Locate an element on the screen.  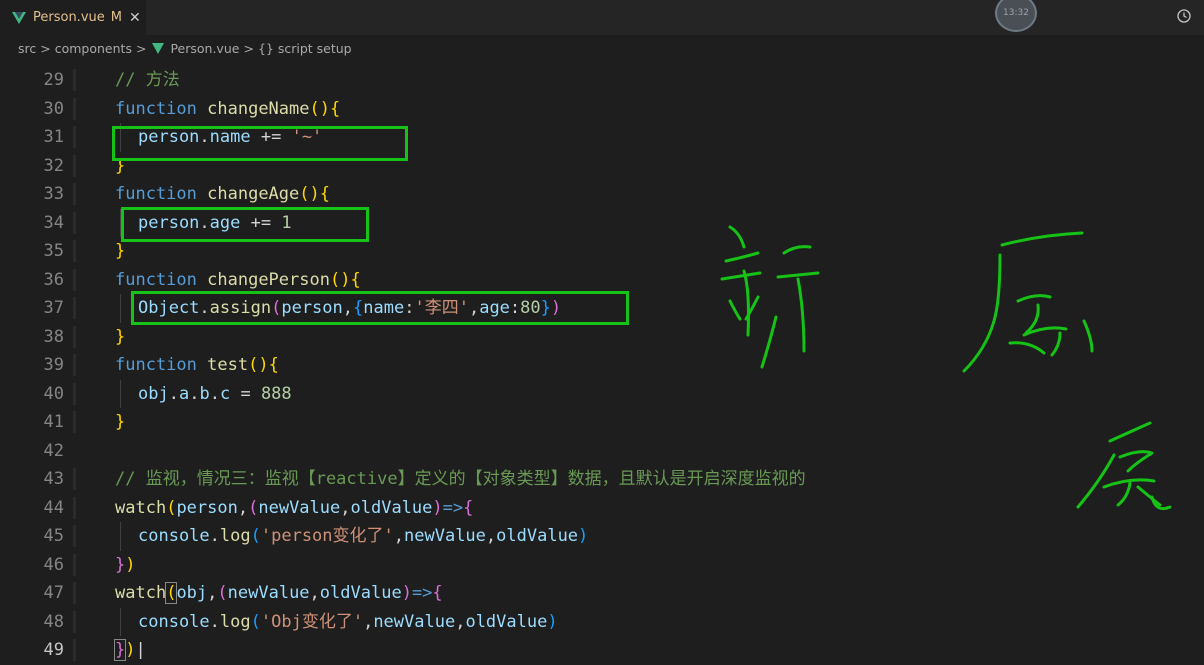
breadcrumb-src: src is located at coordinates (27, 48).